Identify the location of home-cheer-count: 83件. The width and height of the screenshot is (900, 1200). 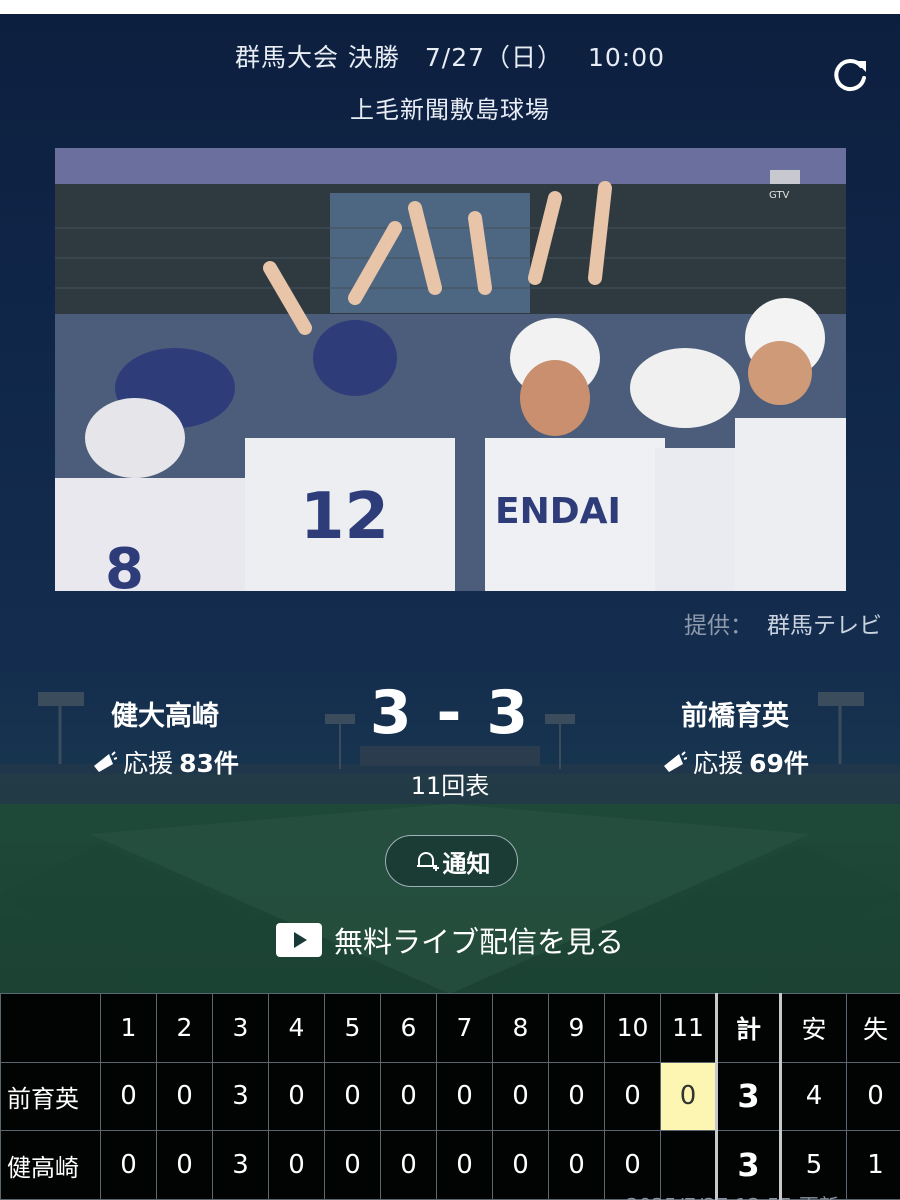
(209, 763).